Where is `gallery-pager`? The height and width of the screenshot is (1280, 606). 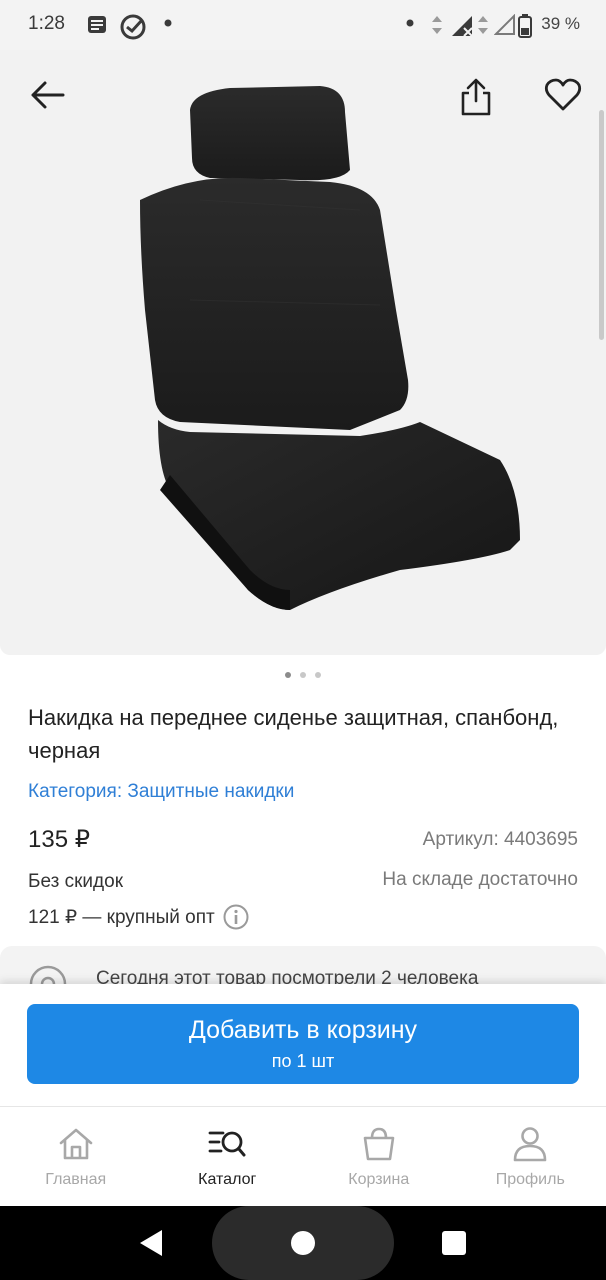
gallery-pager is located at coordinates (303, 675).